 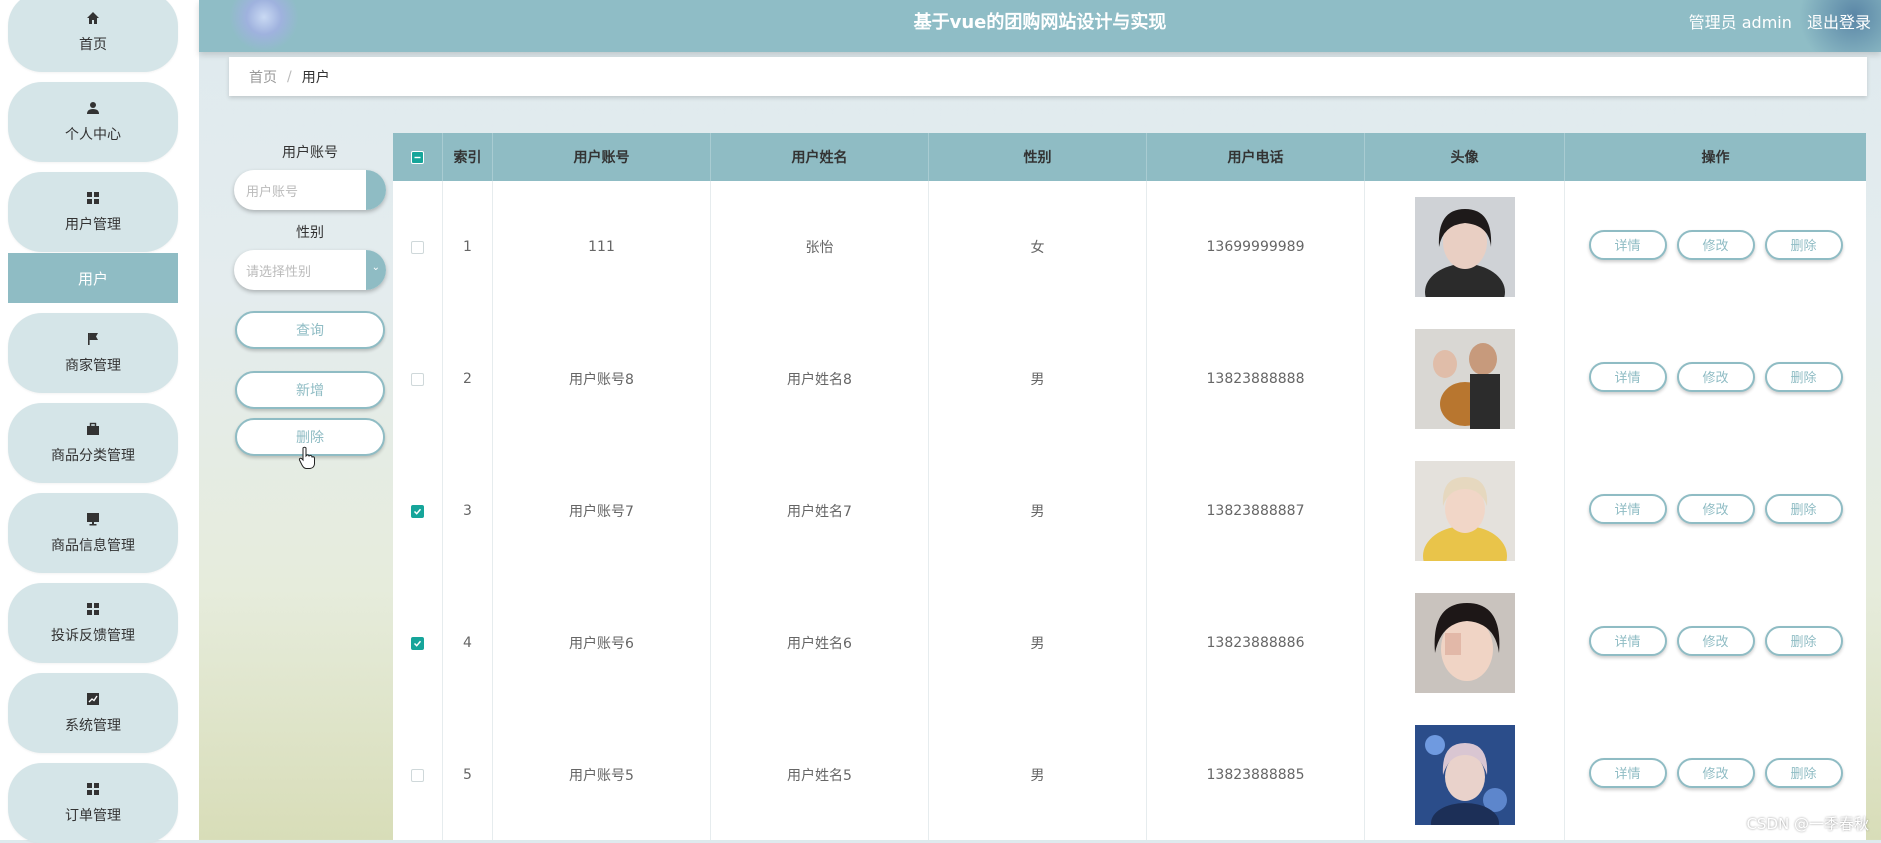 I want to click on cell-index: 4, so click(x=468, y=643).